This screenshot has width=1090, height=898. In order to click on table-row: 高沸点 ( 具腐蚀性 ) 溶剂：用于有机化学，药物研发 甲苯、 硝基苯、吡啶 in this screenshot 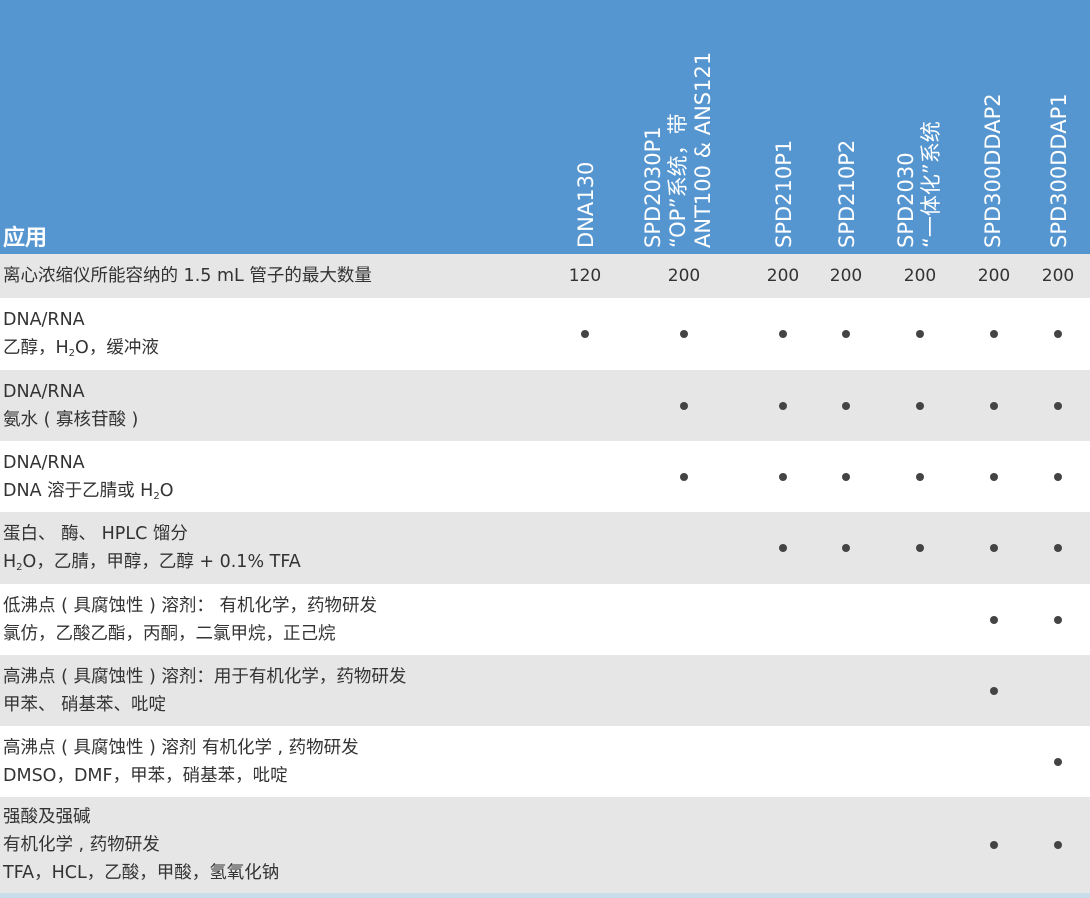, I will do `click(545, 690)`.